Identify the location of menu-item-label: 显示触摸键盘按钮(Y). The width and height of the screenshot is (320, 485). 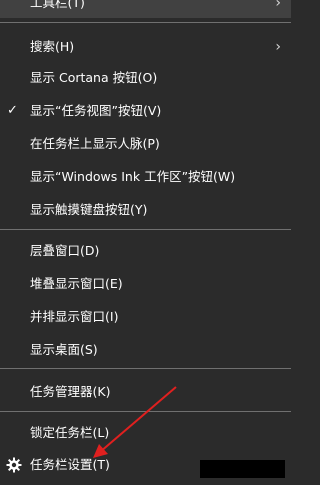
(89, 209).